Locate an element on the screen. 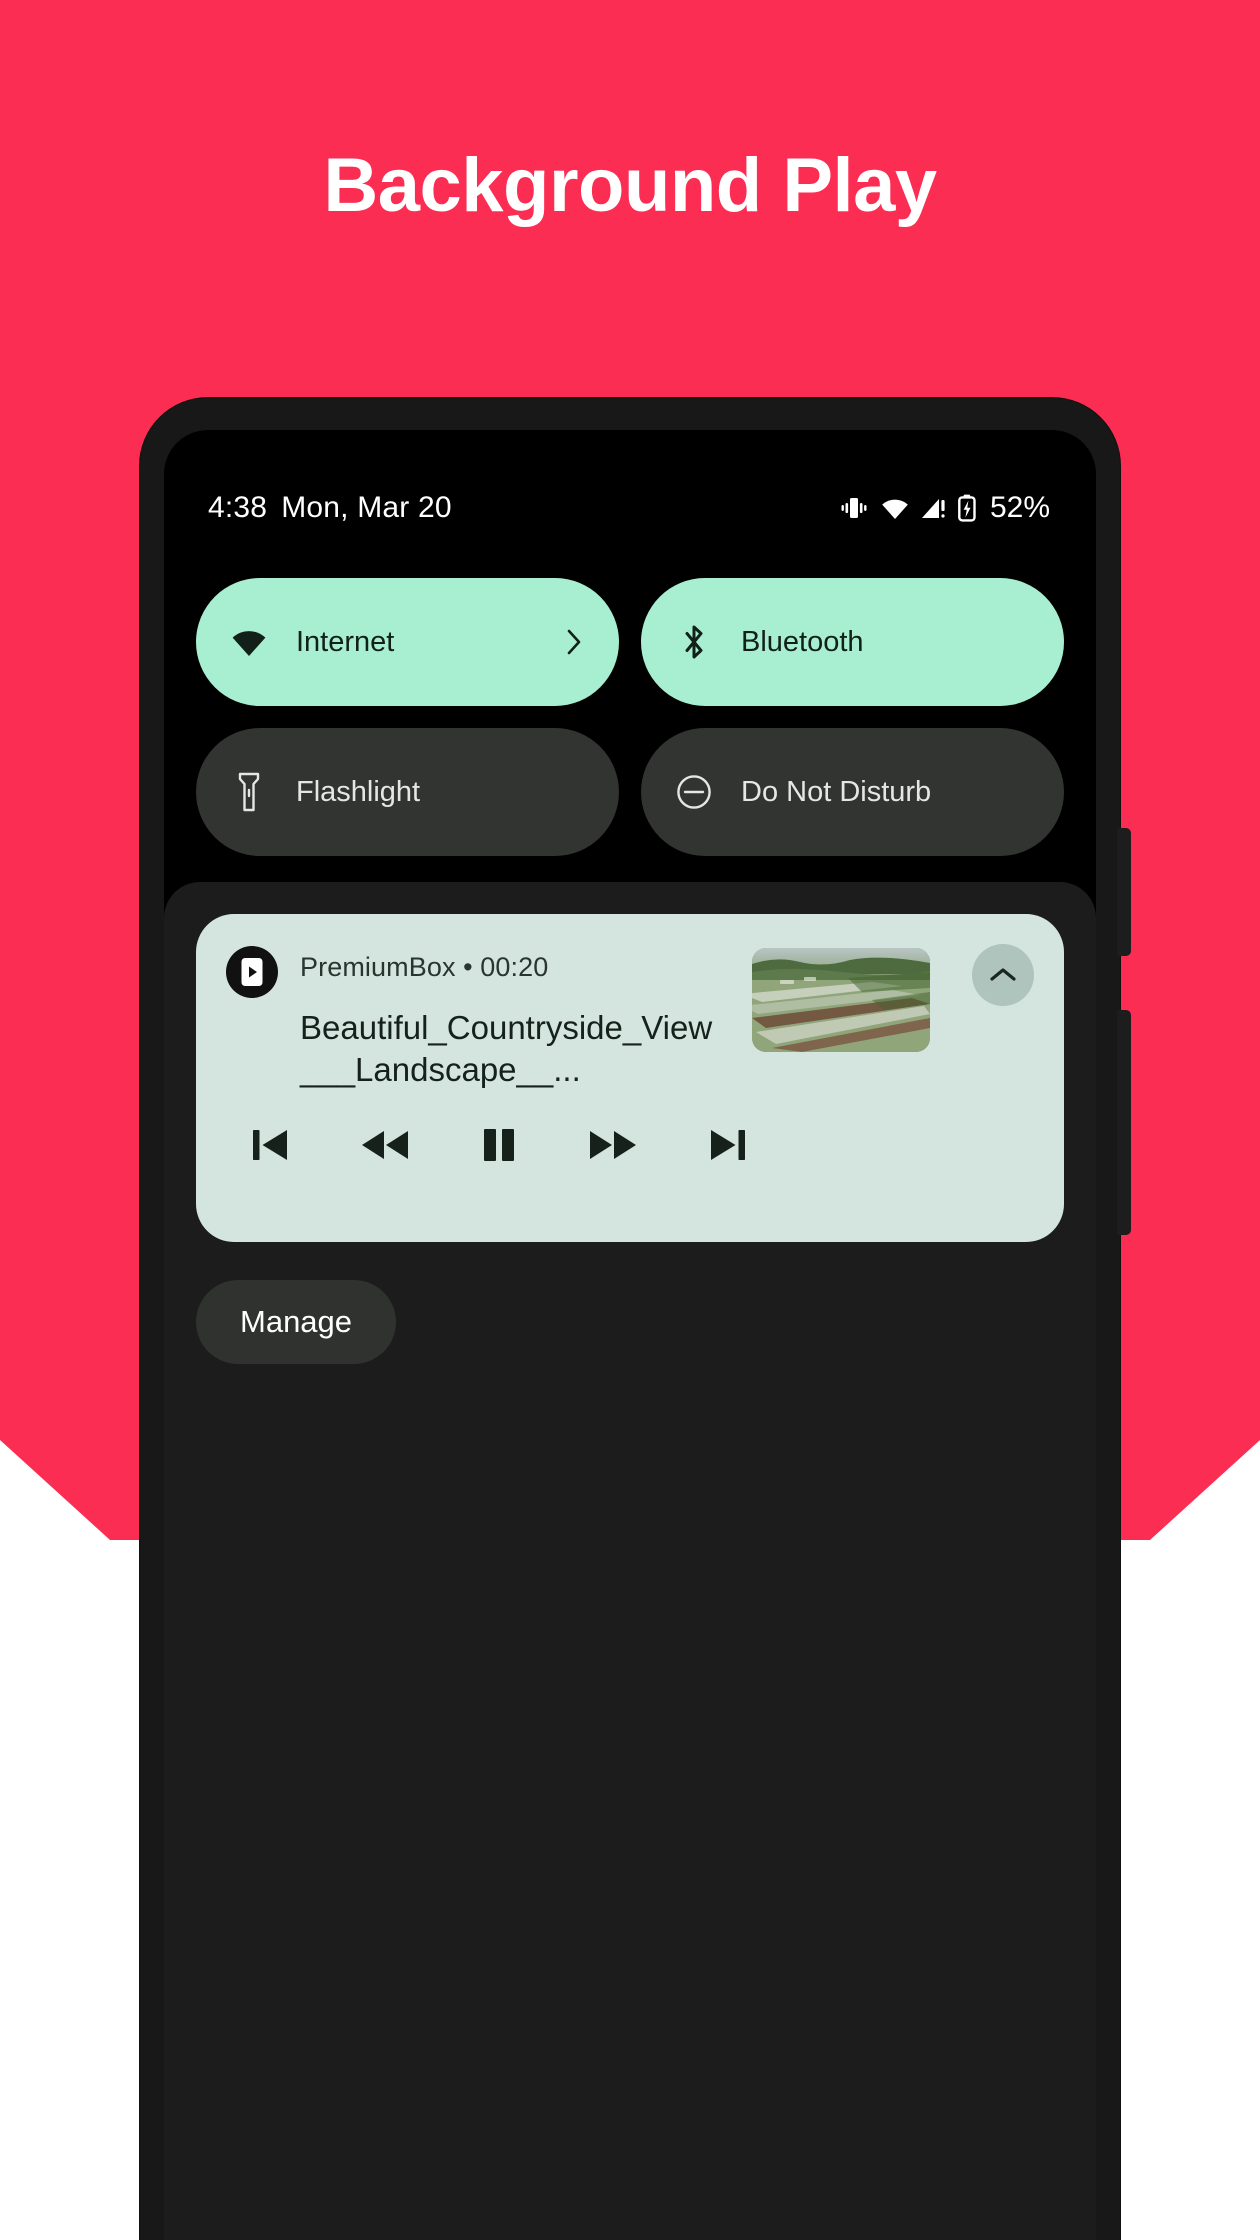 This screenshot has width=1260, height=2240. skip-previous-button is located at coordinates (271, 1145).